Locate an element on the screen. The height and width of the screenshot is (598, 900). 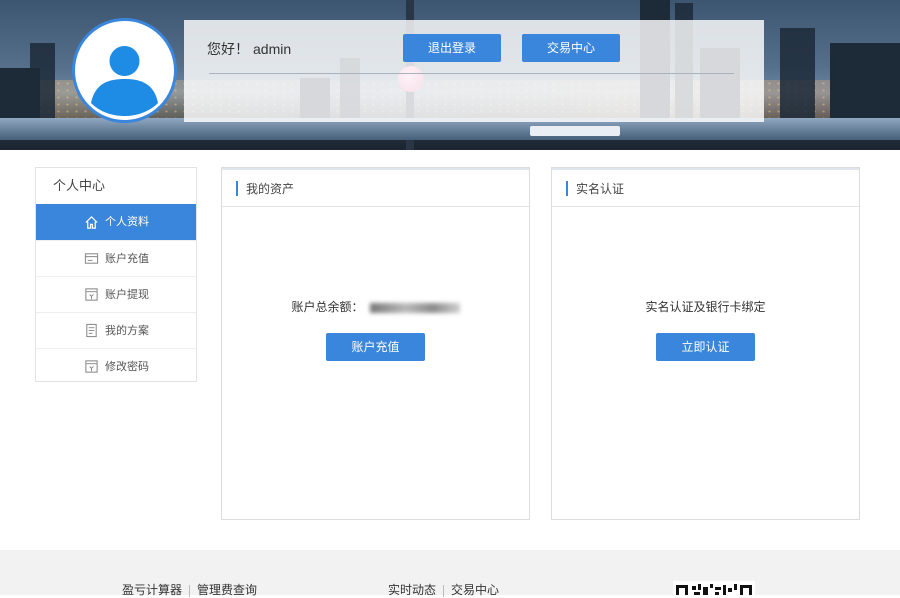
lock-icon is located at coordinates (91, 367).